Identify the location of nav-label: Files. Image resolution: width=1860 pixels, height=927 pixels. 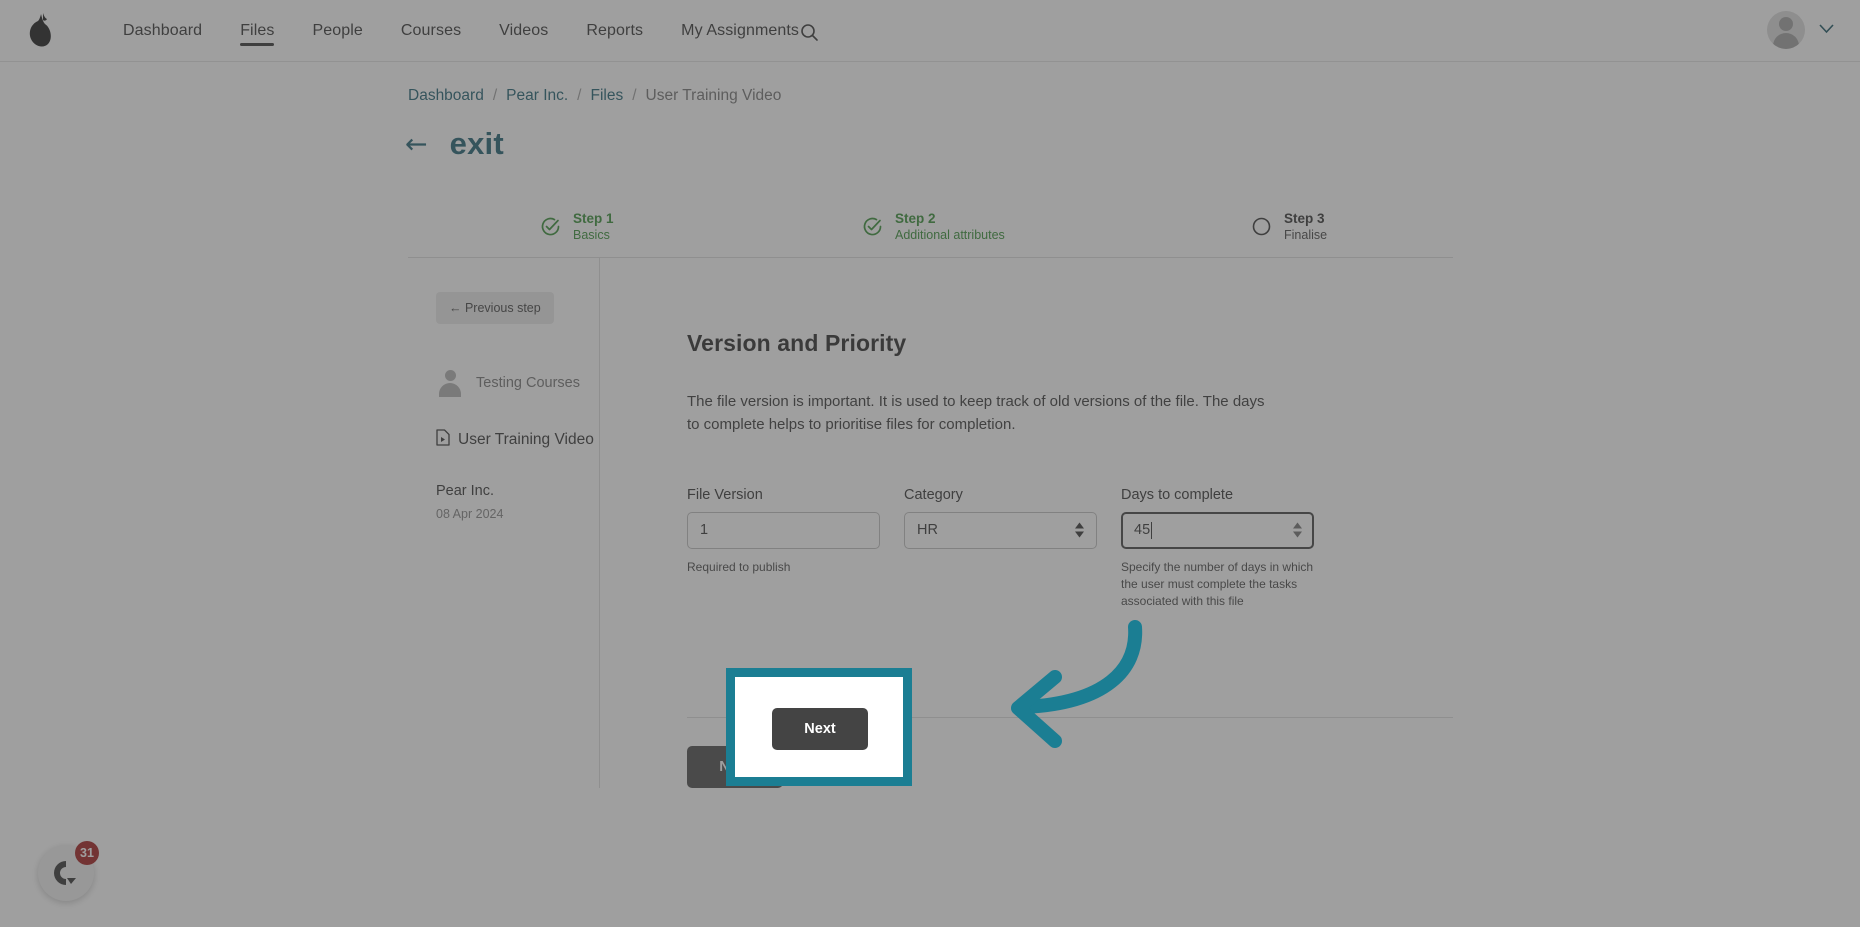
(257, 30).